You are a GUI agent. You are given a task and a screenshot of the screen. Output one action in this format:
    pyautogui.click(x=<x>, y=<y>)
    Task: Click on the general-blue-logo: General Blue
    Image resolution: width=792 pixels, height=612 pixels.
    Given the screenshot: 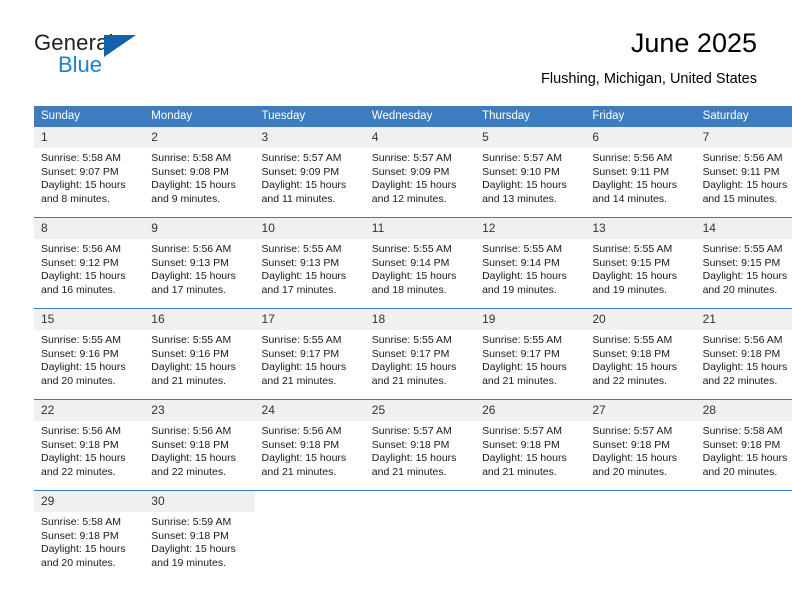 What is the action you would take?
    pyautogui.click(x=94, y=56)
    